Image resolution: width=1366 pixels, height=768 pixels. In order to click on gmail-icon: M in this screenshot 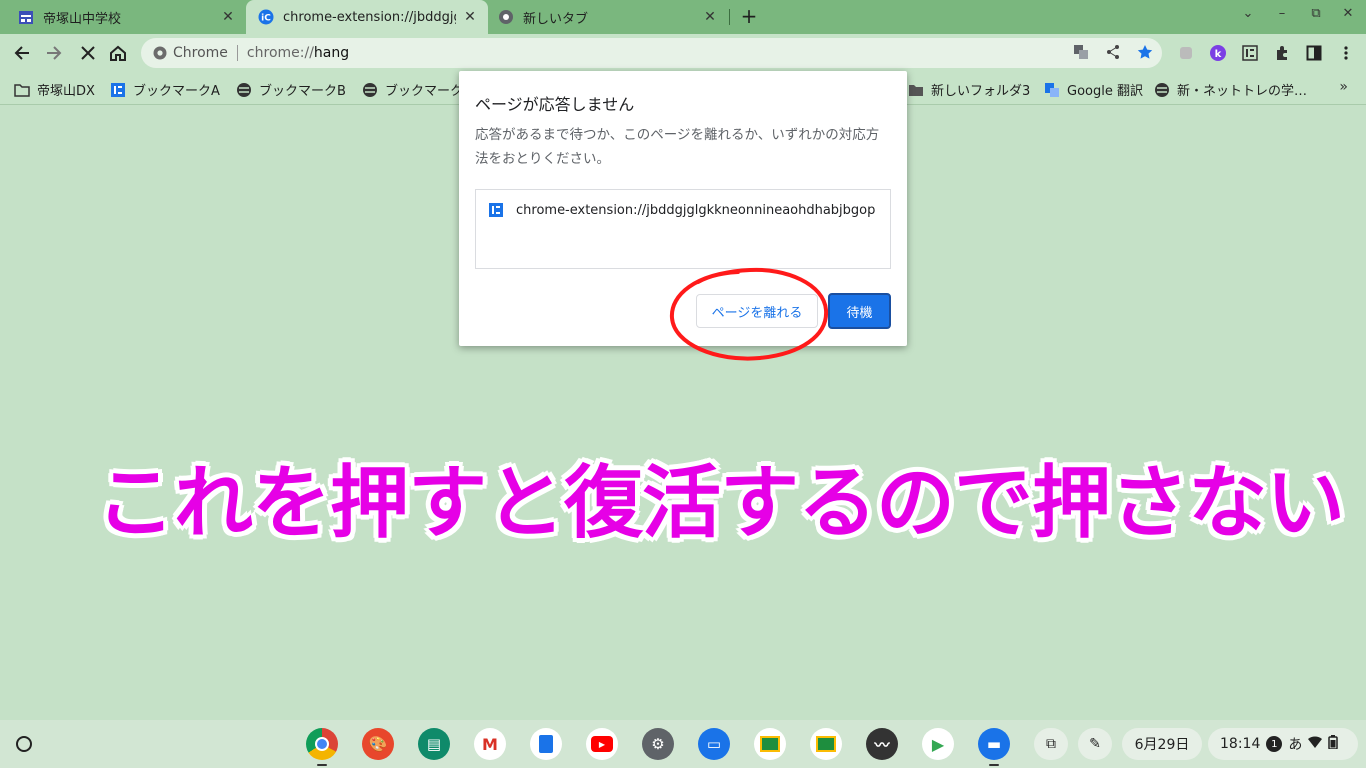, I will do `click(490, 744)`.